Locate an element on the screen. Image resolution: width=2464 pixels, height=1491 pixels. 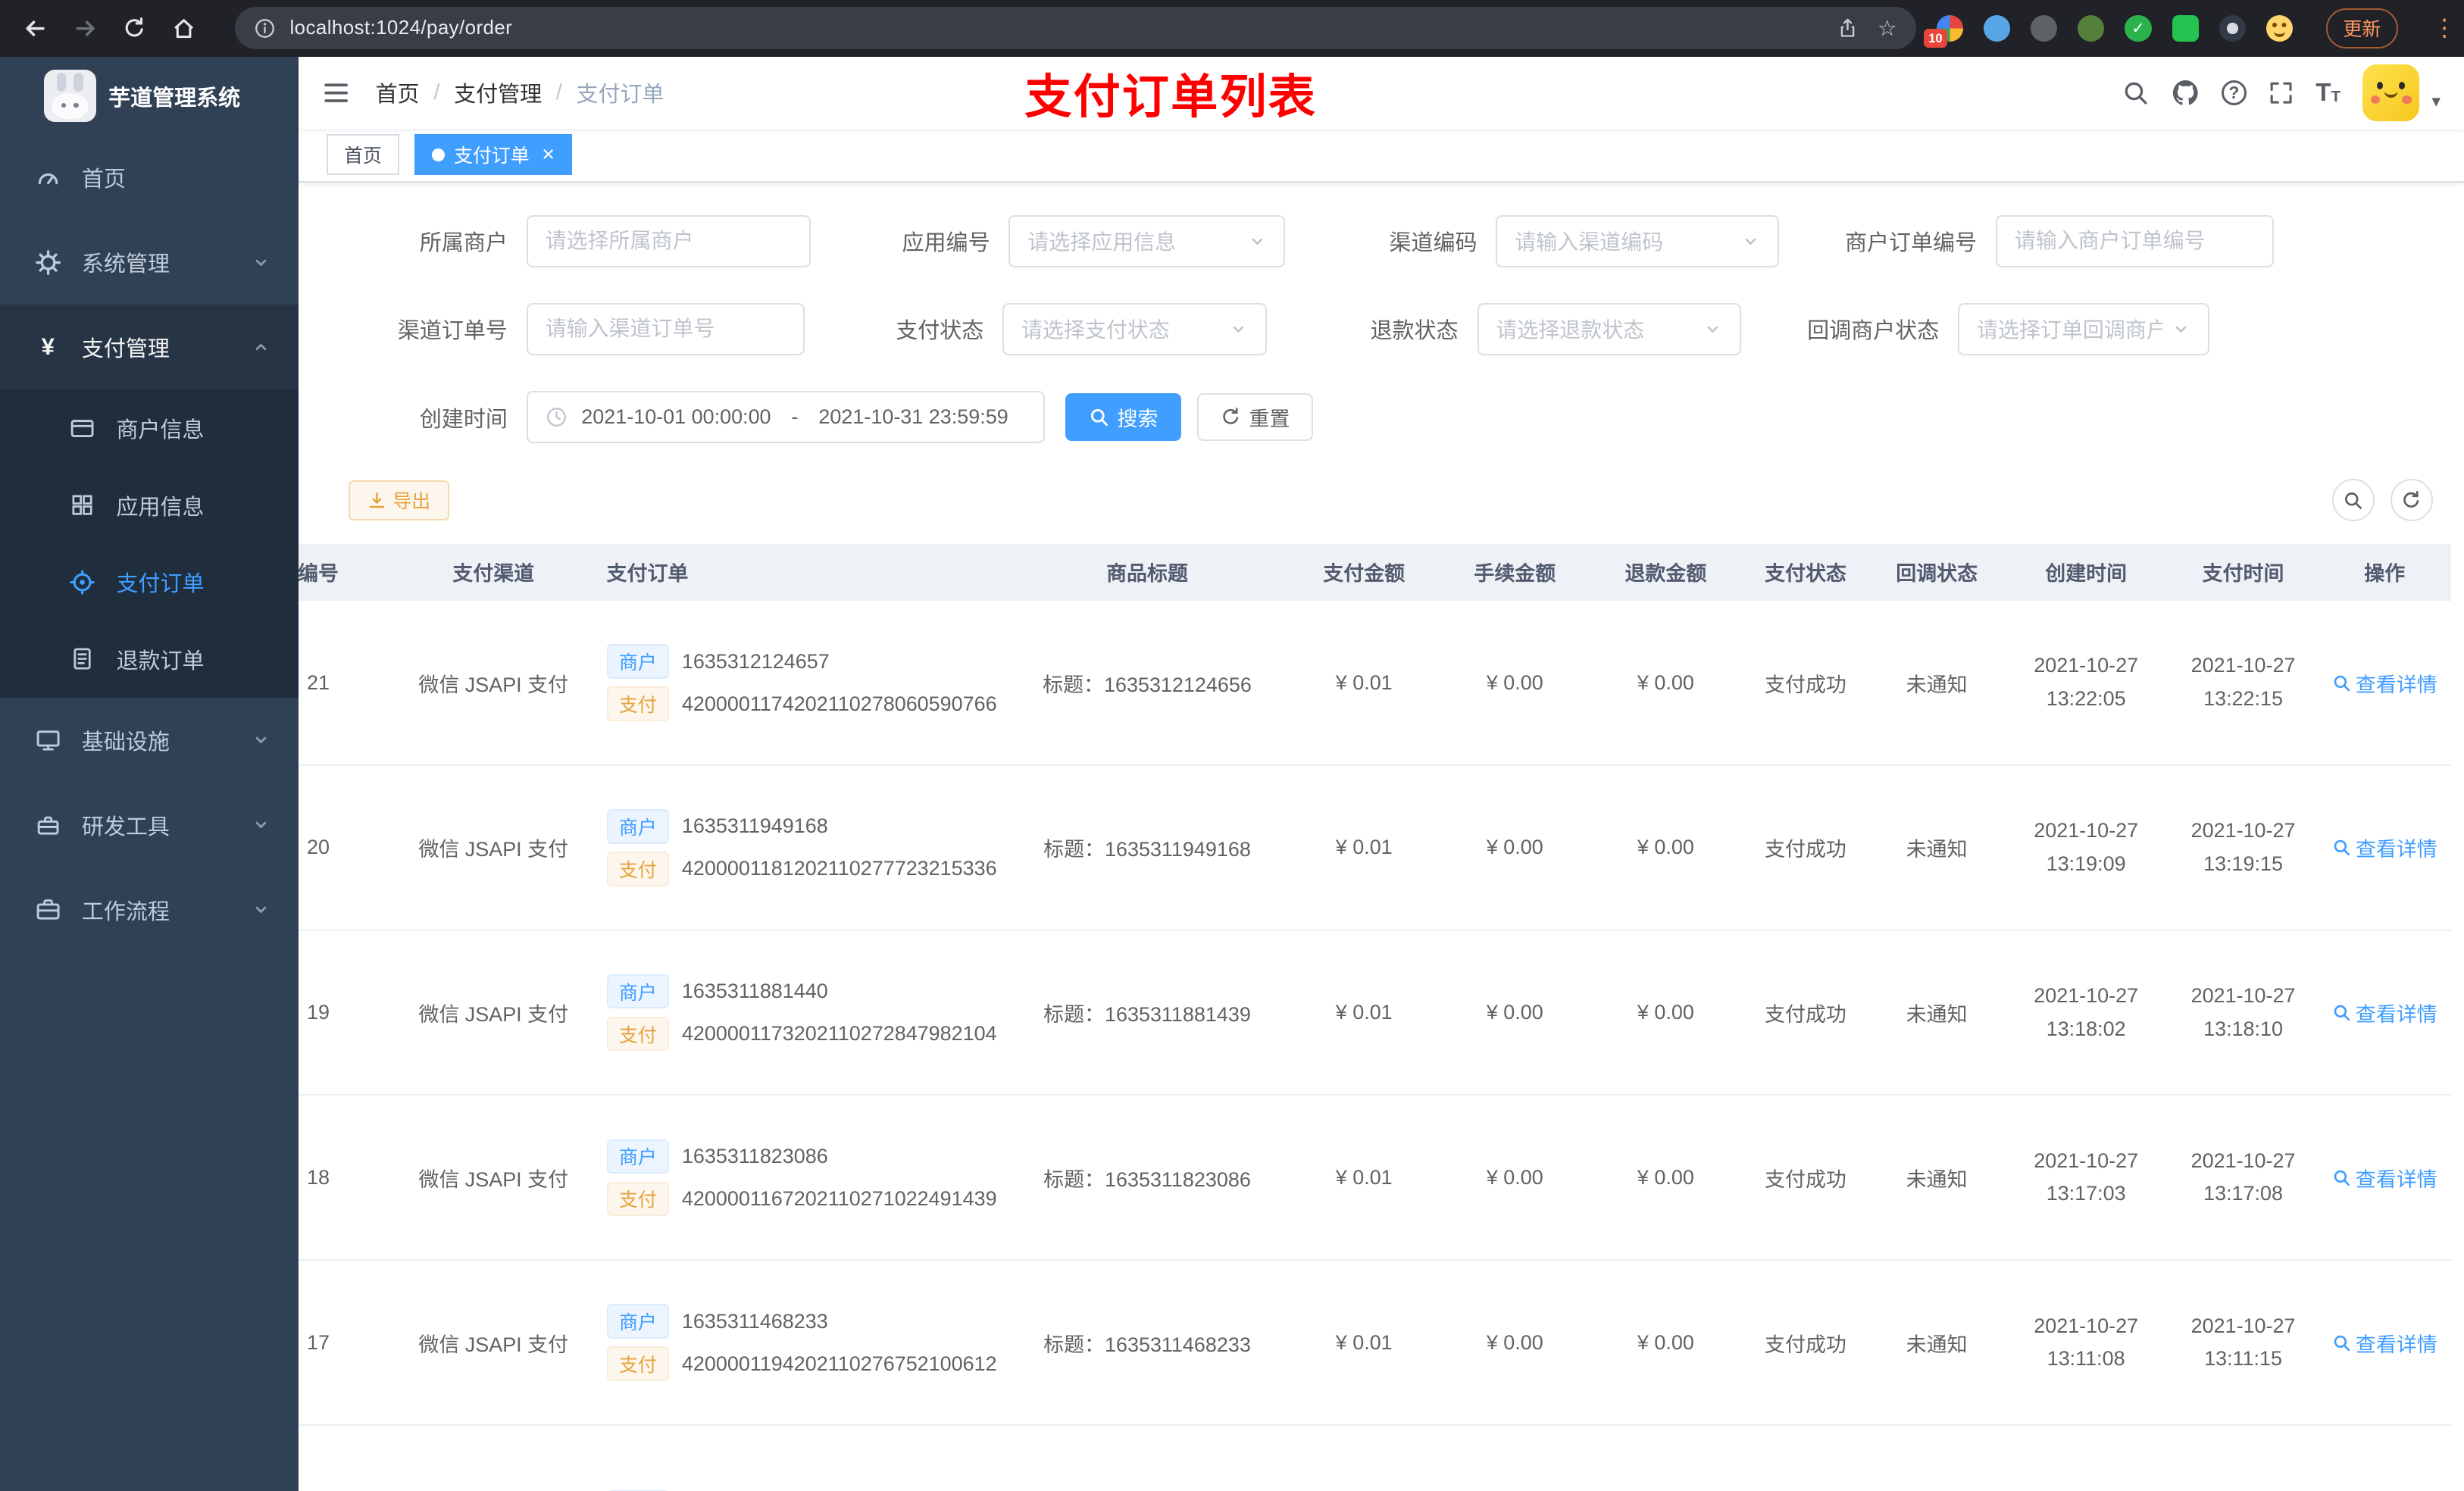
merchant-order-no: 1635311468233 is located at coordinates (754, 1321).